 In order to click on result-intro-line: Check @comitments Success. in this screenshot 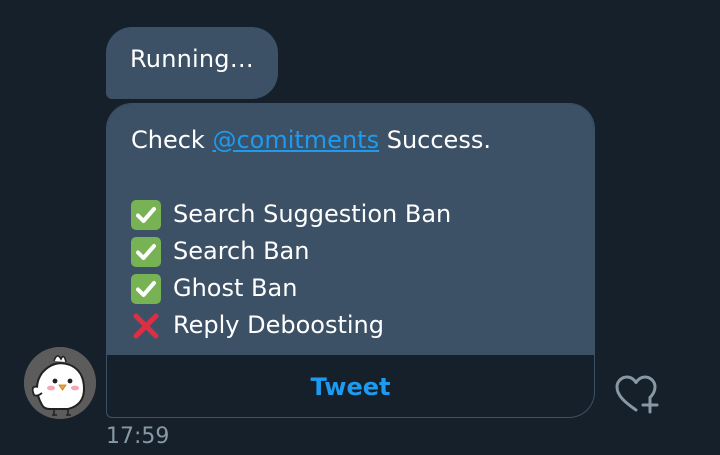, I will do `click(356, 140)`.